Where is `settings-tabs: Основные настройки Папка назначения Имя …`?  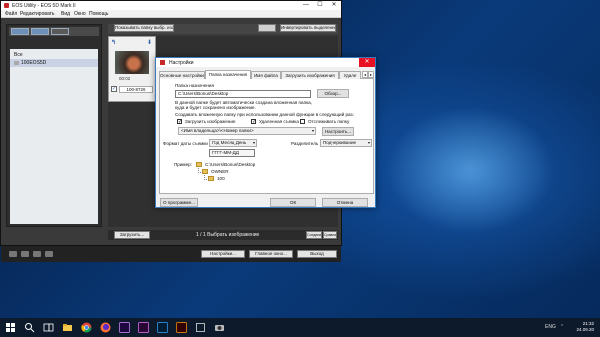
settings-tabs: Основные настройки Папка назначения Имя … is located at coordinates (266, 75).